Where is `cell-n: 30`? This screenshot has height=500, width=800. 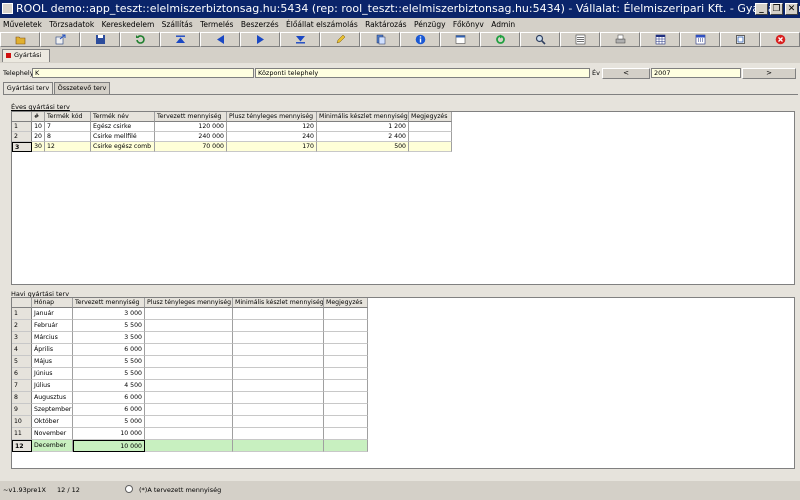
cell-n: 30 is located at coordinates (38, 147).